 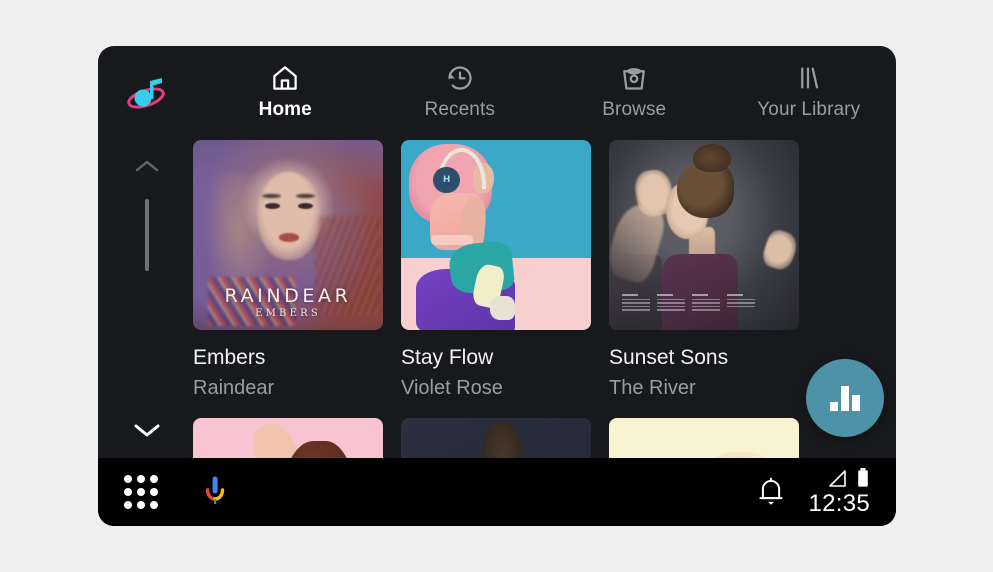 I want to click on tab-browse-label: Browse, so click(x=634, y=109).